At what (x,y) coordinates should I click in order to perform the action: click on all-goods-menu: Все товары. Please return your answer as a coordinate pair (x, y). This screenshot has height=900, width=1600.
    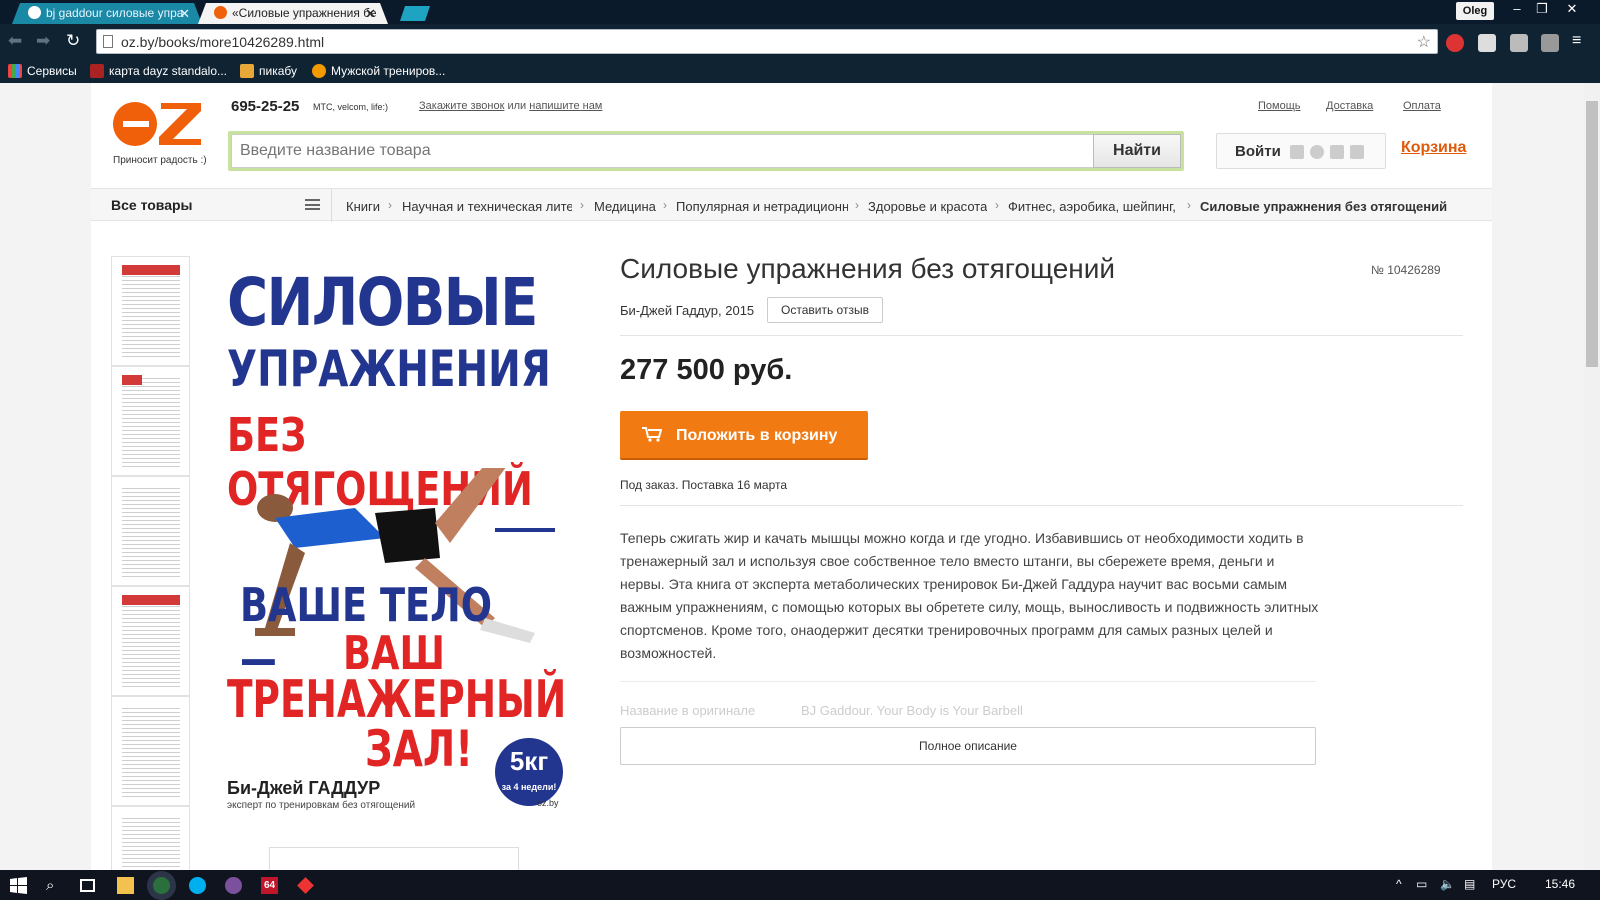
    Looking at the image, I should click on (152, 205).